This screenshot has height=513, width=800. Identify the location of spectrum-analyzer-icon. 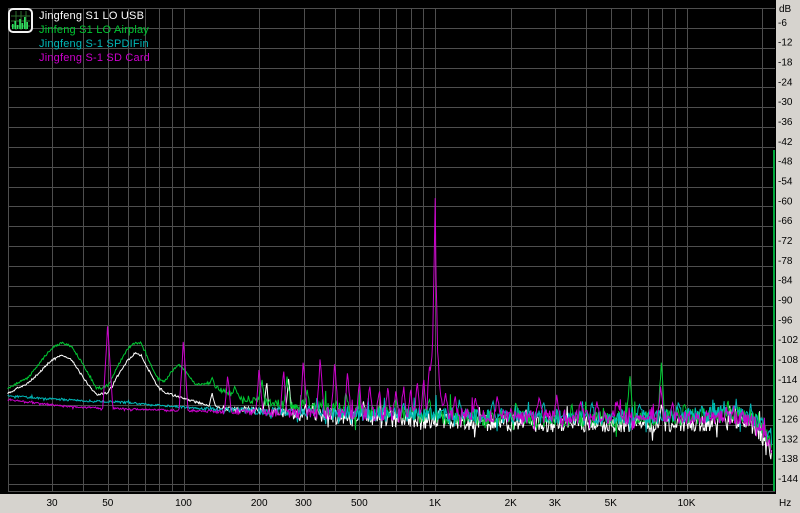
(20, 20).